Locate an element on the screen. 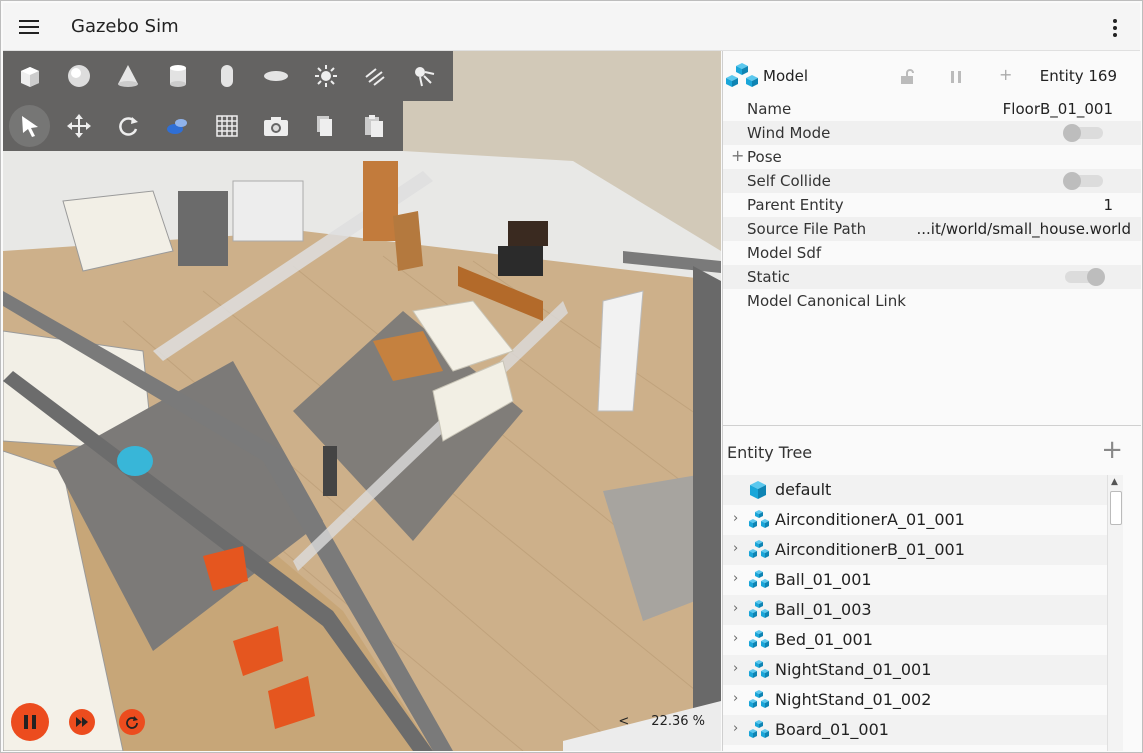 The height and width of the screenshot is (753, 1143). select-icon is located at coordinates (30, 126).